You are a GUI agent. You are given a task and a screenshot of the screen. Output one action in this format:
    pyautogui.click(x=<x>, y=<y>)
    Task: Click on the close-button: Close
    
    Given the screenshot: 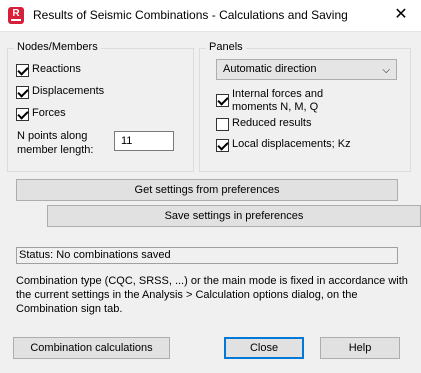 What is the action you would take?
    pyautogui.click(x=264, y=348)
    